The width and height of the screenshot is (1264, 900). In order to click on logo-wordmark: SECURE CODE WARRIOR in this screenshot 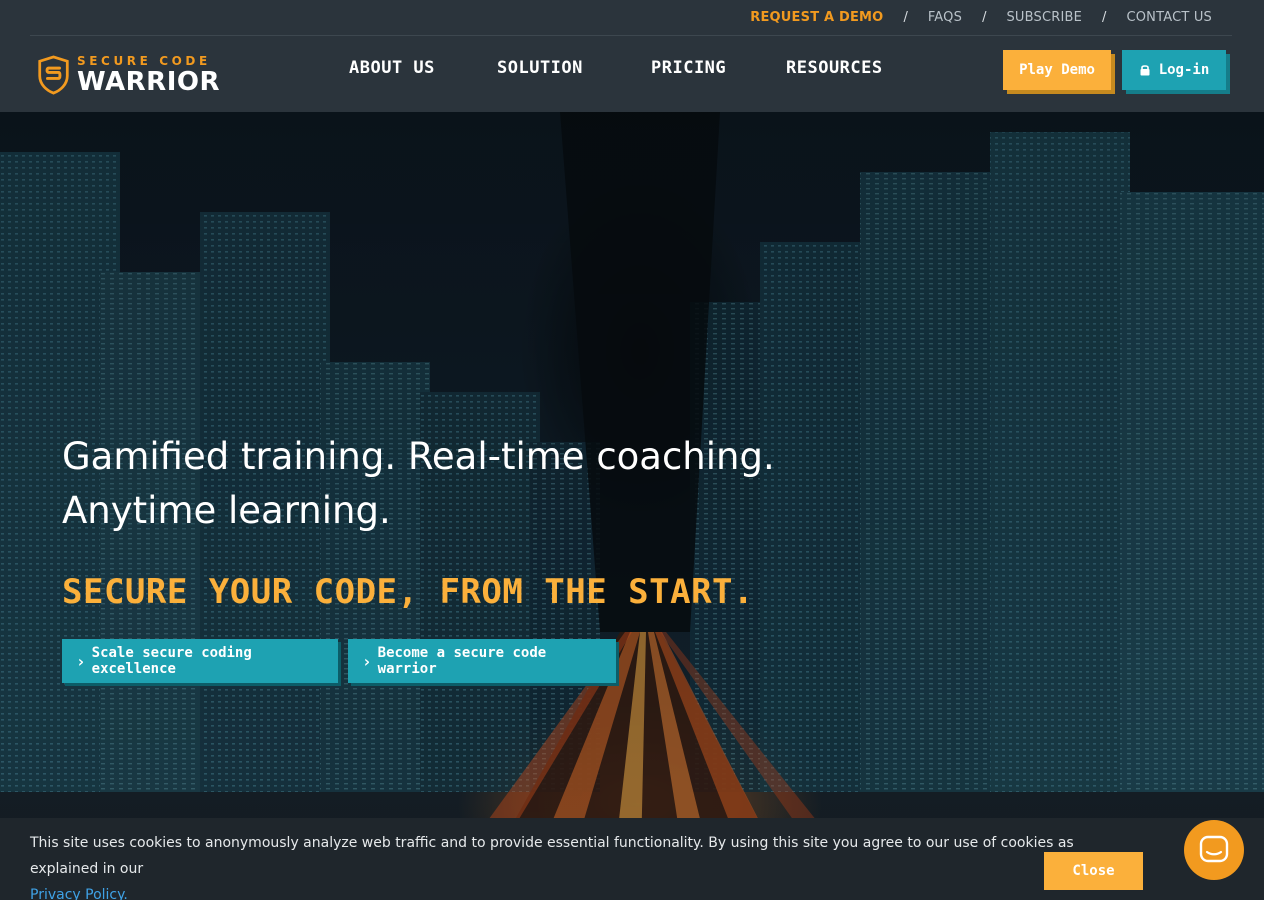, I will do `click(148, 75)`.